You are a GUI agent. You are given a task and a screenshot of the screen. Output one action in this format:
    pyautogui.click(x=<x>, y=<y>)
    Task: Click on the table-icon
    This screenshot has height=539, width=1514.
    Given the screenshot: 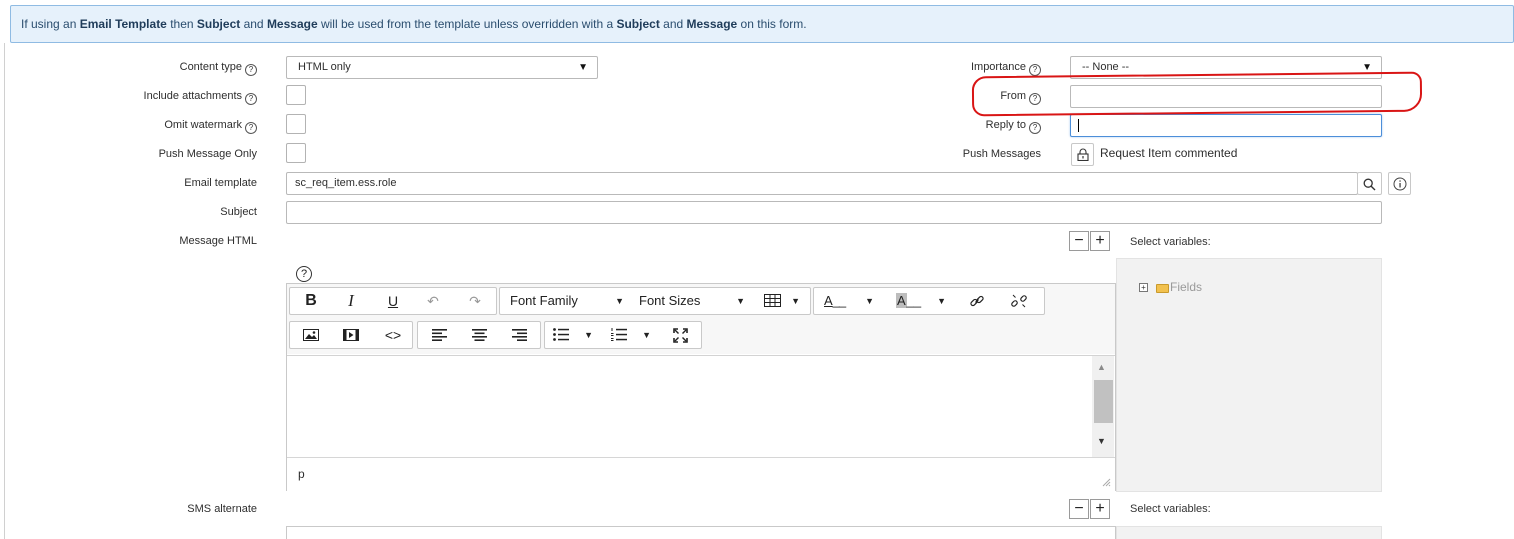 What is the action you would take?
    pyautogui.click(x=772, y=300)
    